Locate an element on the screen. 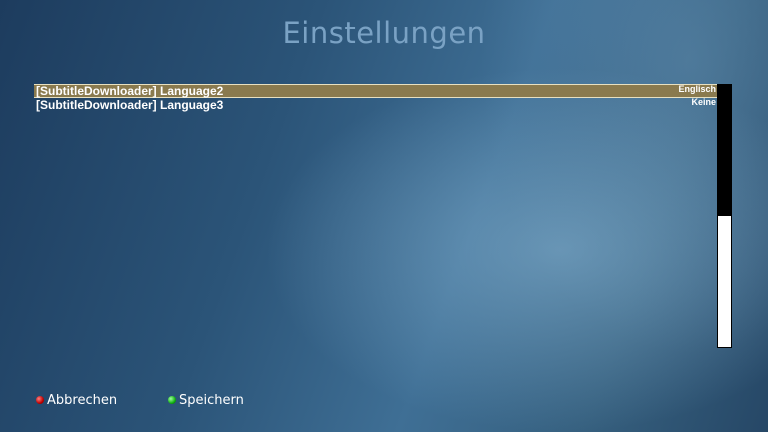  setting-label: [SubtitleDownloader] Language2 is located at coordinates (130, 91).